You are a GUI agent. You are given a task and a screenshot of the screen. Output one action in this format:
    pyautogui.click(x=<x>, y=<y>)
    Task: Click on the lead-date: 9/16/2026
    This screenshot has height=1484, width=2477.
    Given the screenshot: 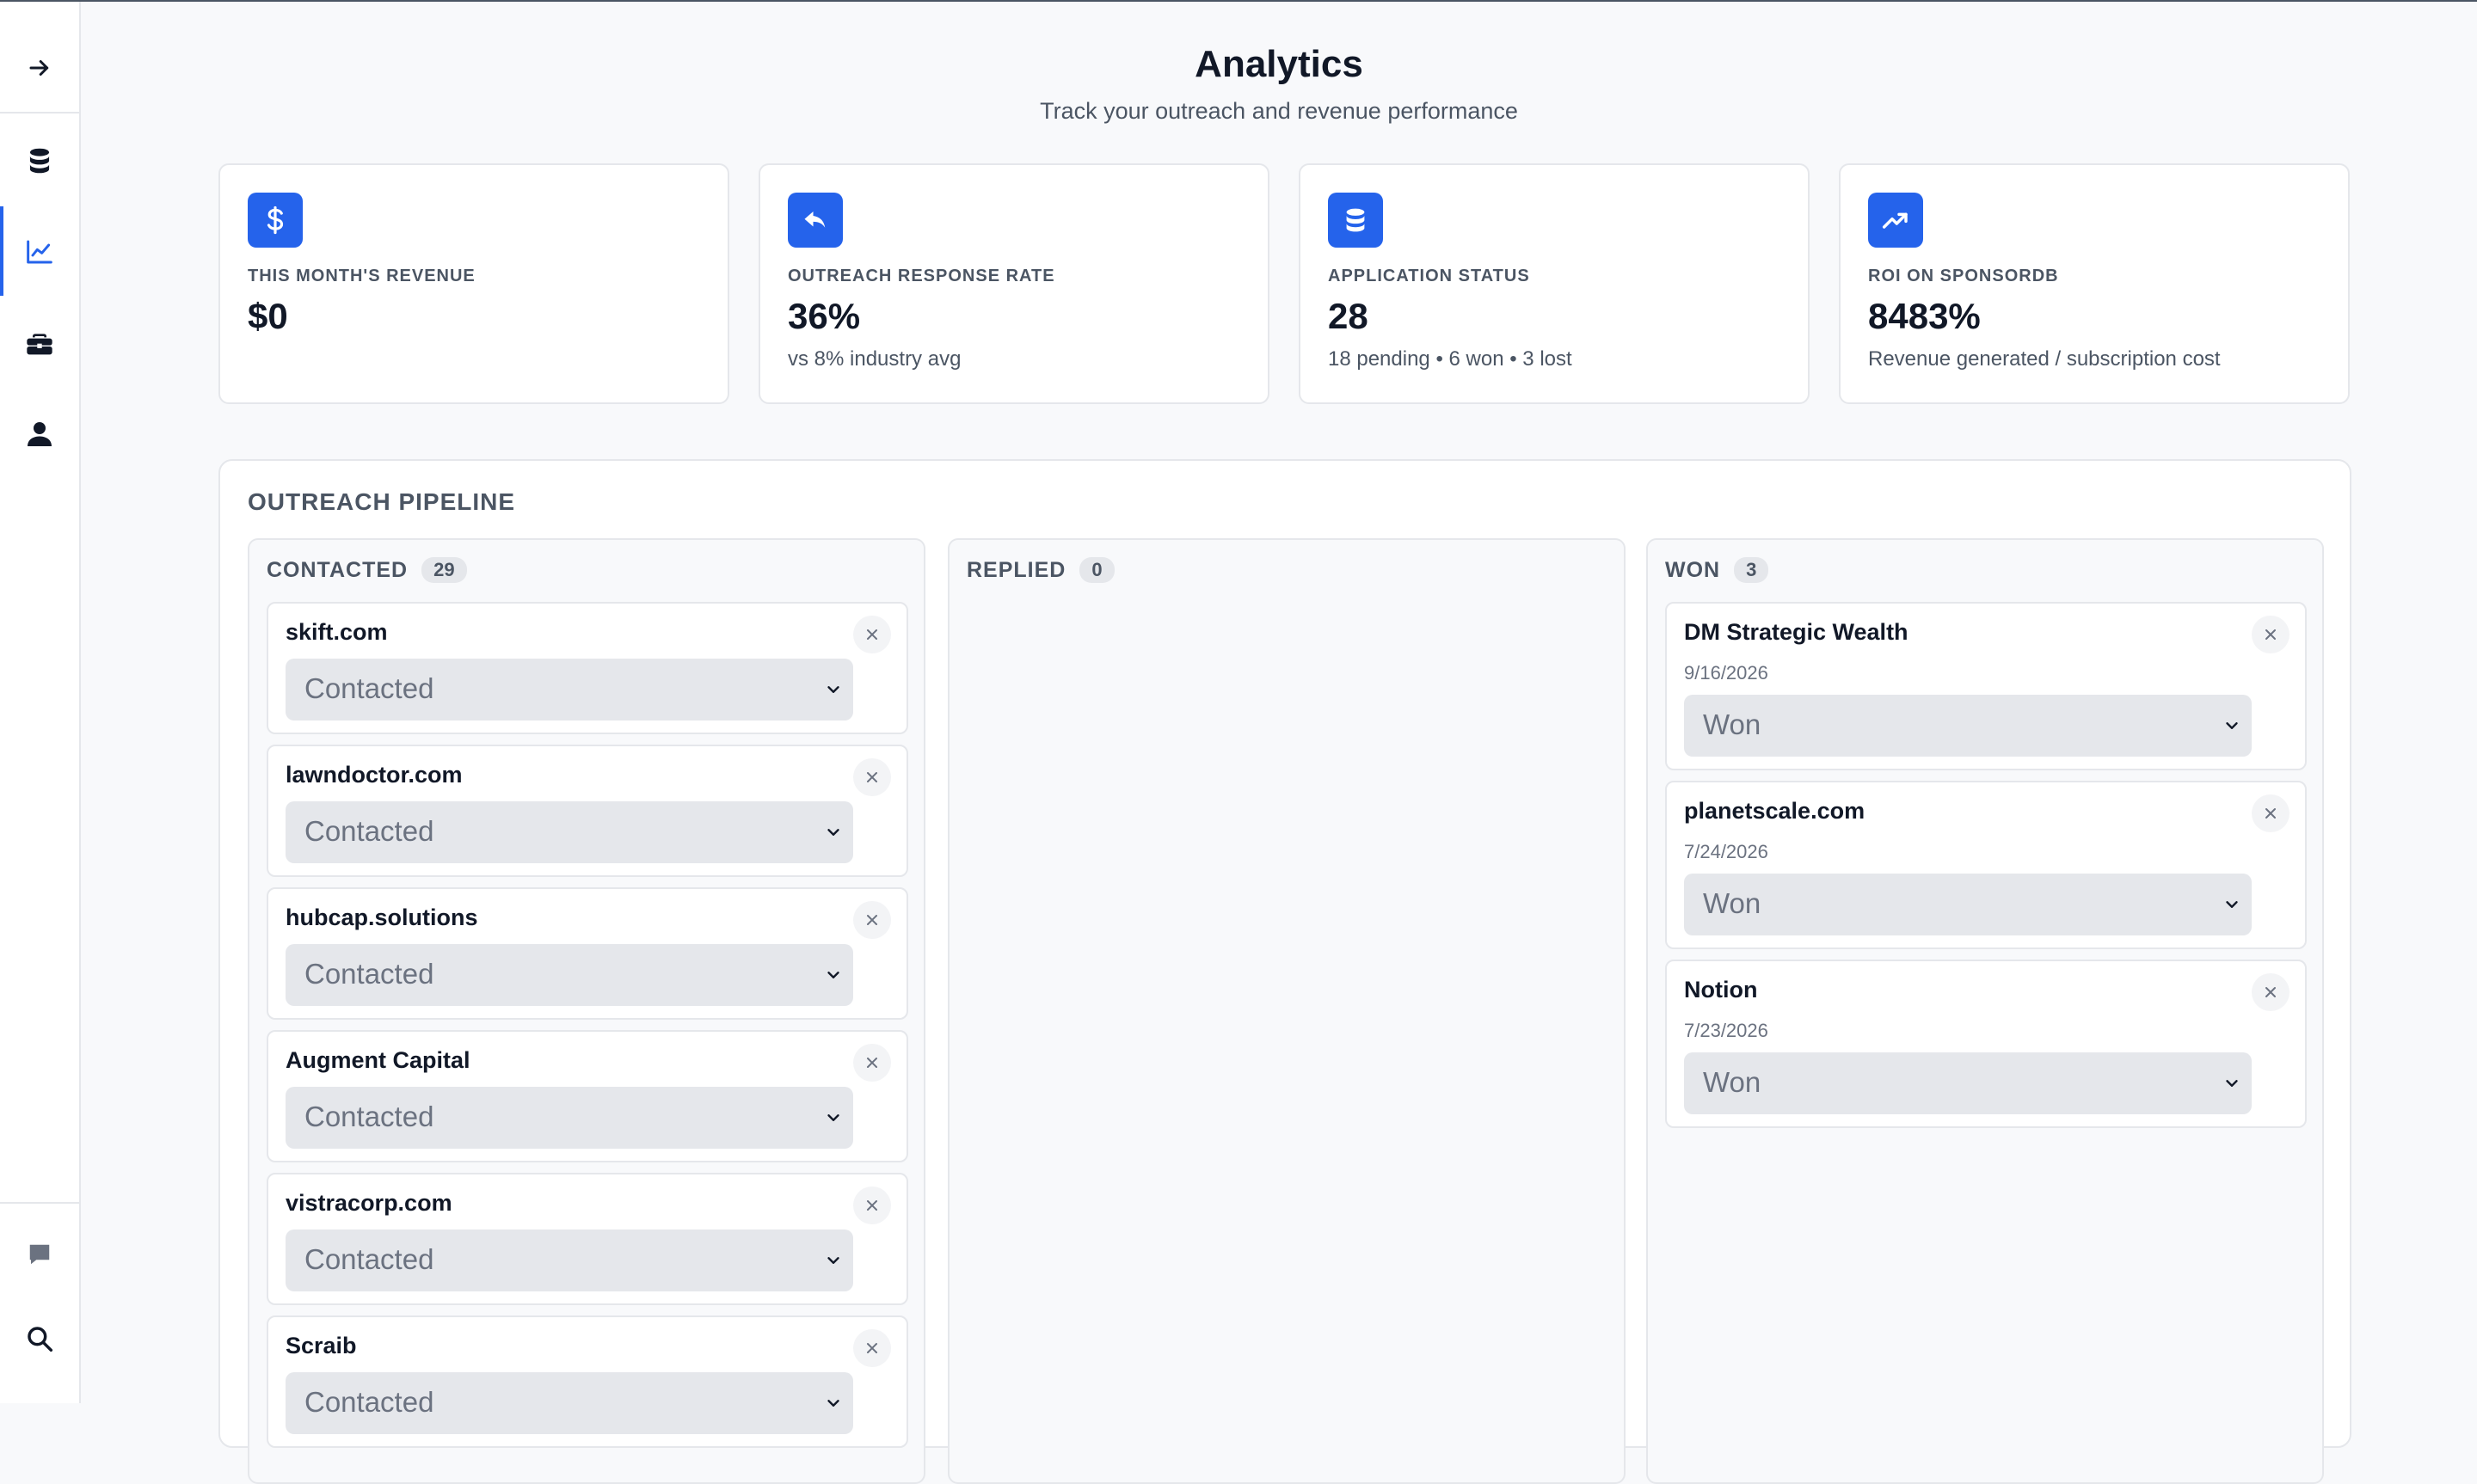 What is the action you would take?
    pyautogui.click(x=1726, y=673)
    